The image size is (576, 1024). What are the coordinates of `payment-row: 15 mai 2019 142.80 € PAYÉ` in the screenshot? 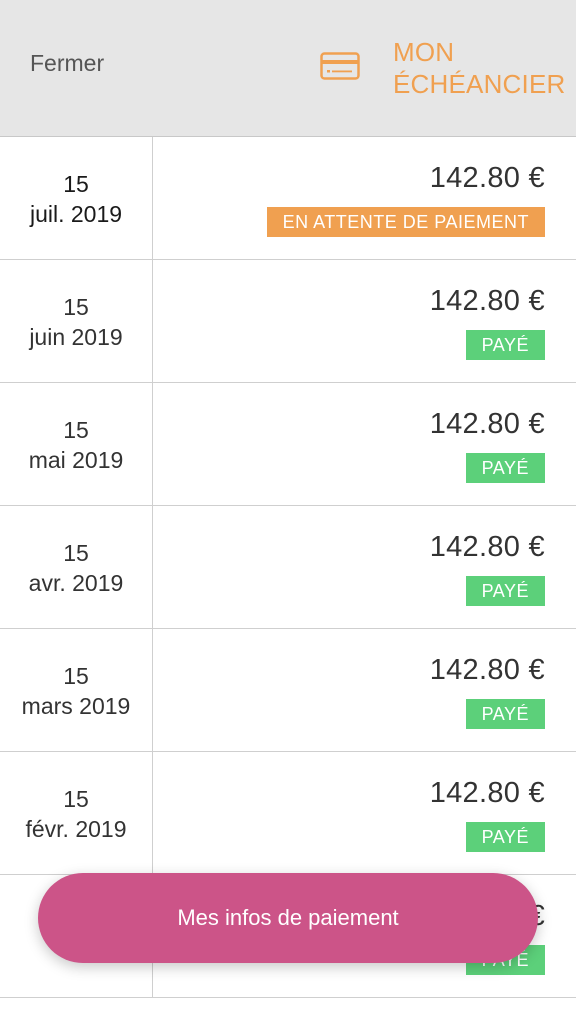 It's located at (288, 444).